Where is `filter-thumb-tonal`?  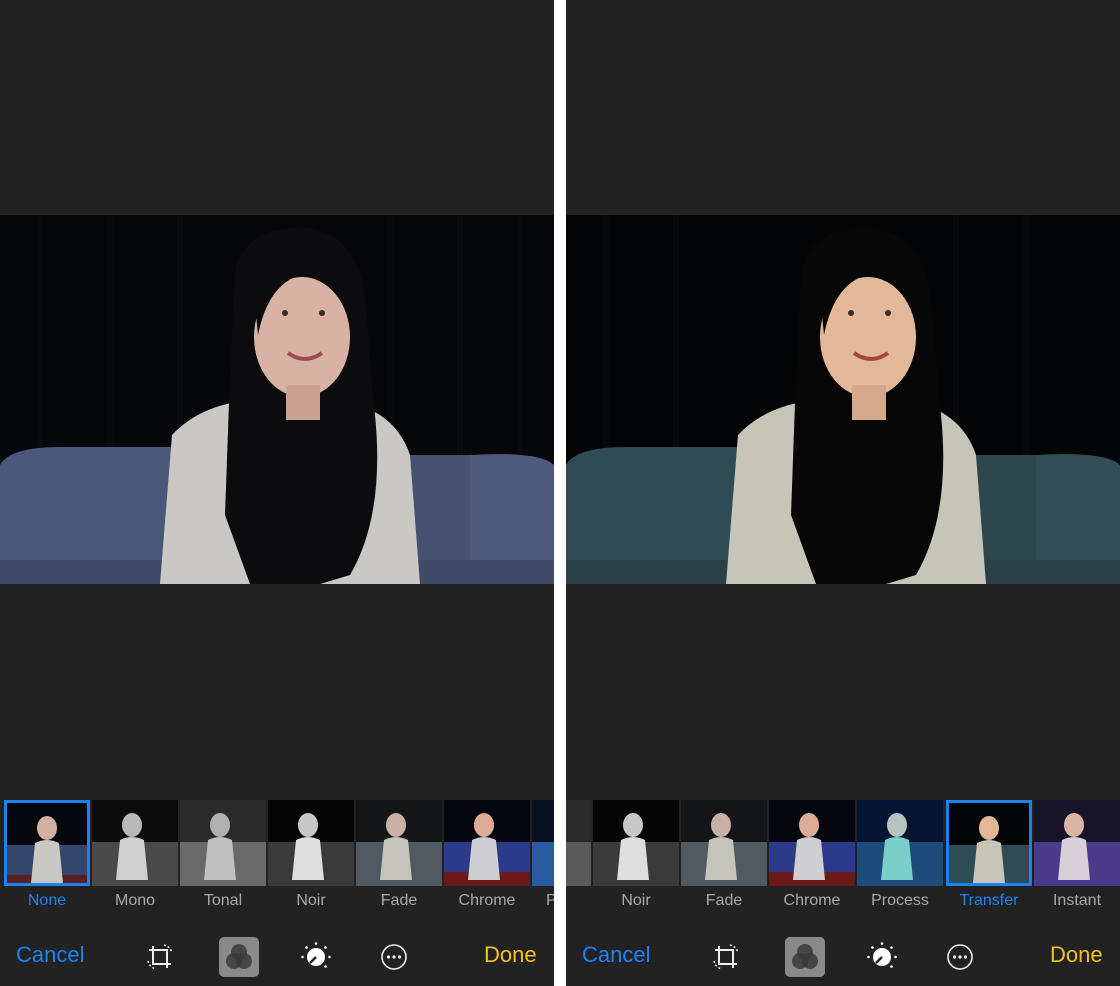 filter-thumb-tonal is located at coordinates (223, 843).